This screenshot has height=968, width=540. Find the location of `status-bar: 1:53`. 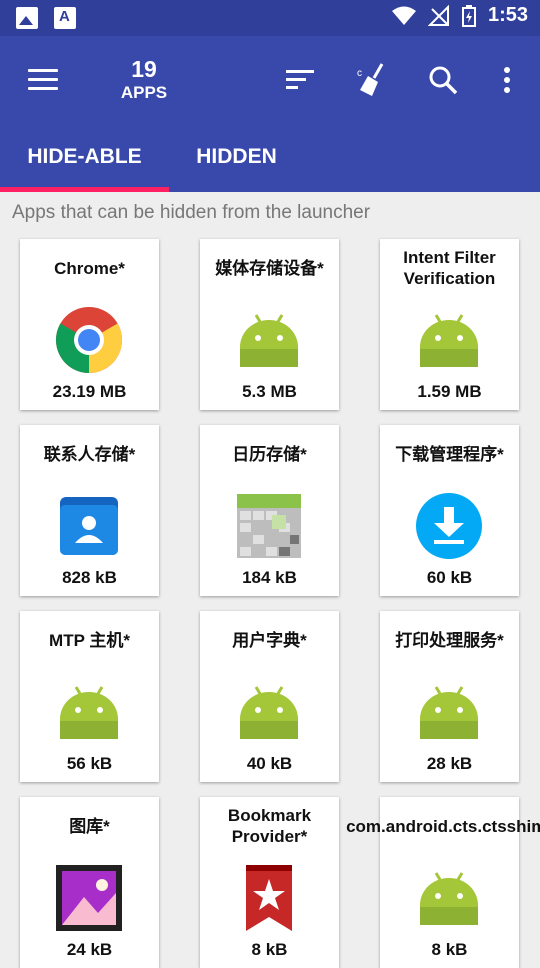

status-bar: 1:53 is located at coordinates (270, 18).